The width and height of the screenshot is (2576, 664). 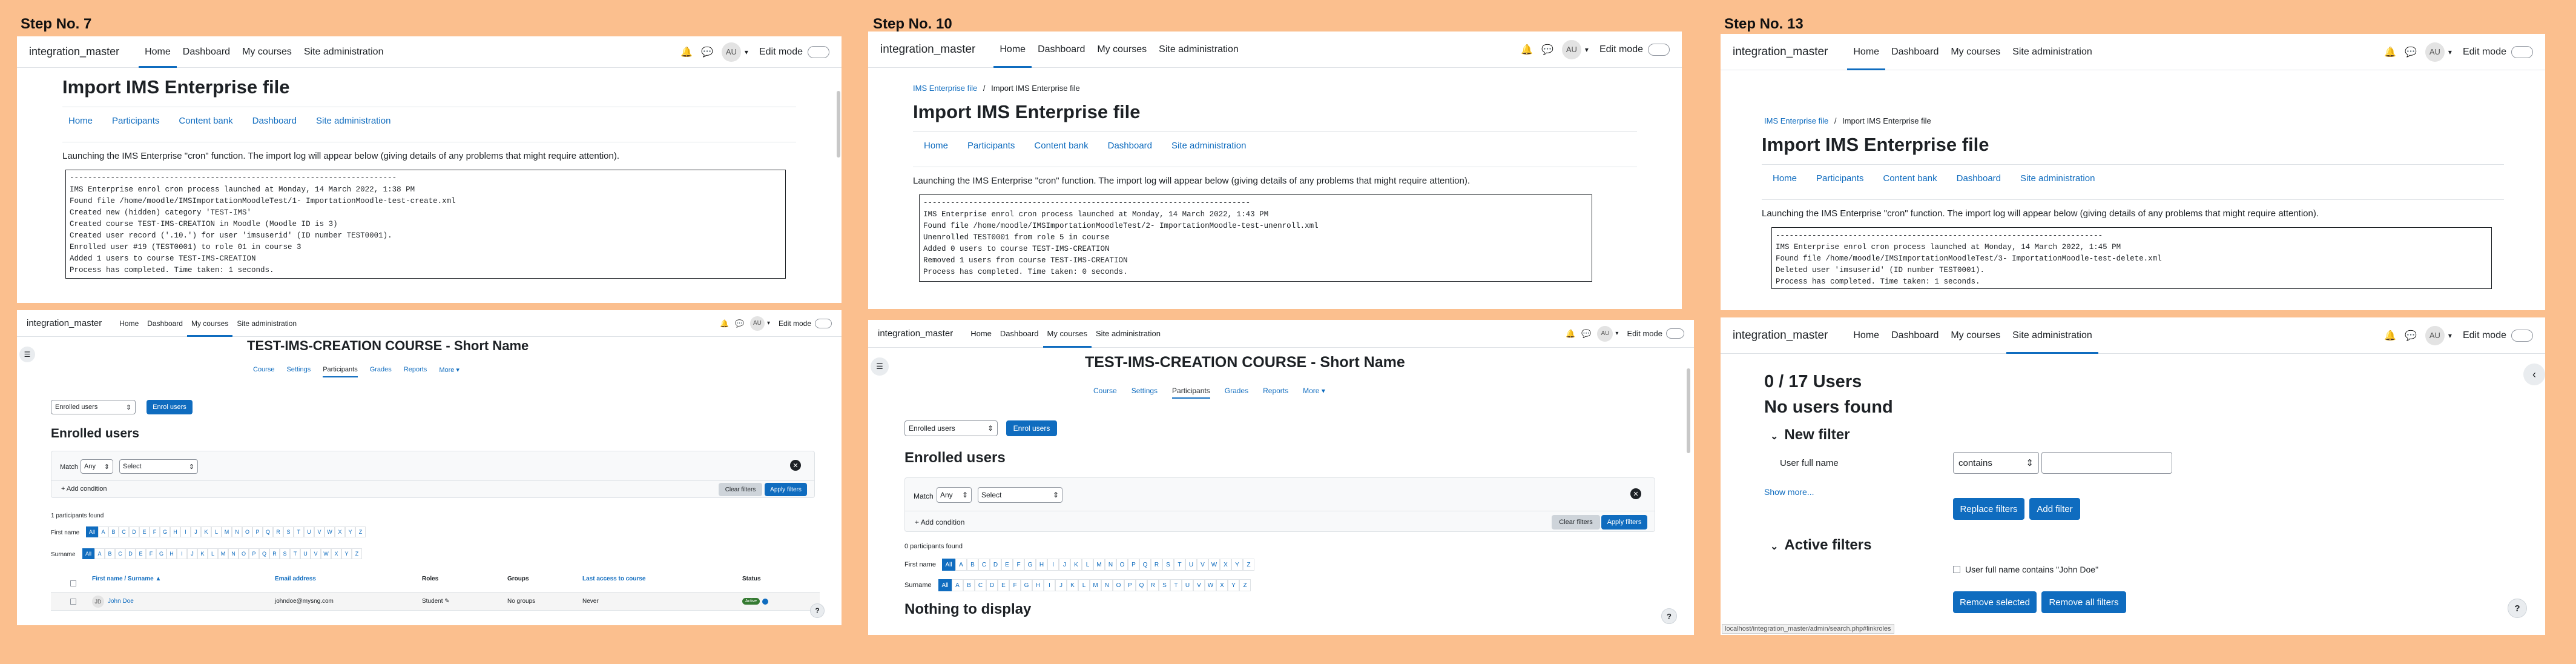 I want to click on clear-filters-button: Clear filters, so click(x=1576, y=523).